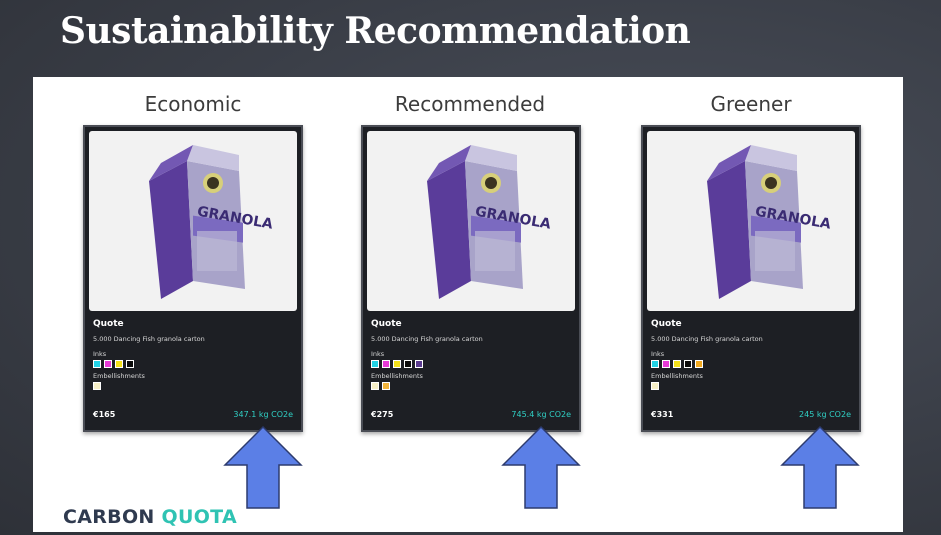 The height and width of the screenshot is (535, 941). Describe the element at coordinates (386, 386) in the screenshot. I see `embellishment-swatch-gold` at that location.